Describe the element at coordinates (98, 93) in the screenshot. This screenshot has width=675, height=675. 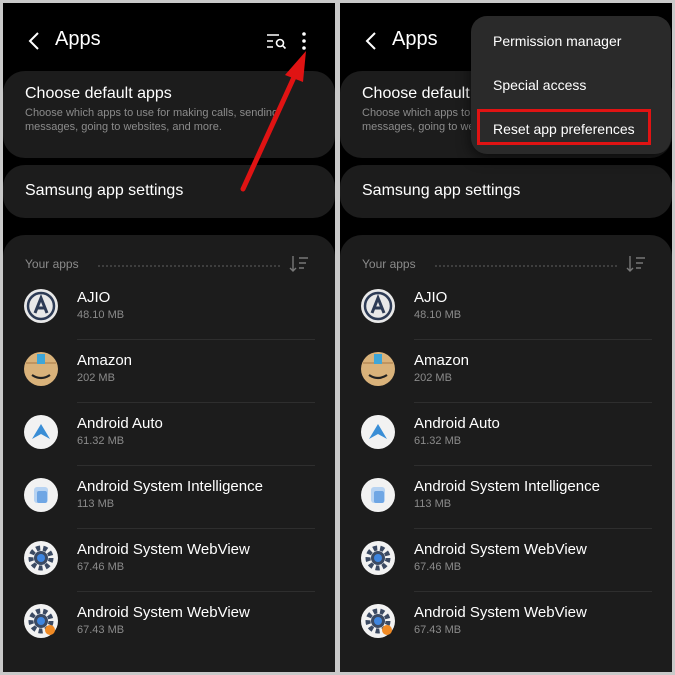
I see `card-title: Choose default apps` at that location.